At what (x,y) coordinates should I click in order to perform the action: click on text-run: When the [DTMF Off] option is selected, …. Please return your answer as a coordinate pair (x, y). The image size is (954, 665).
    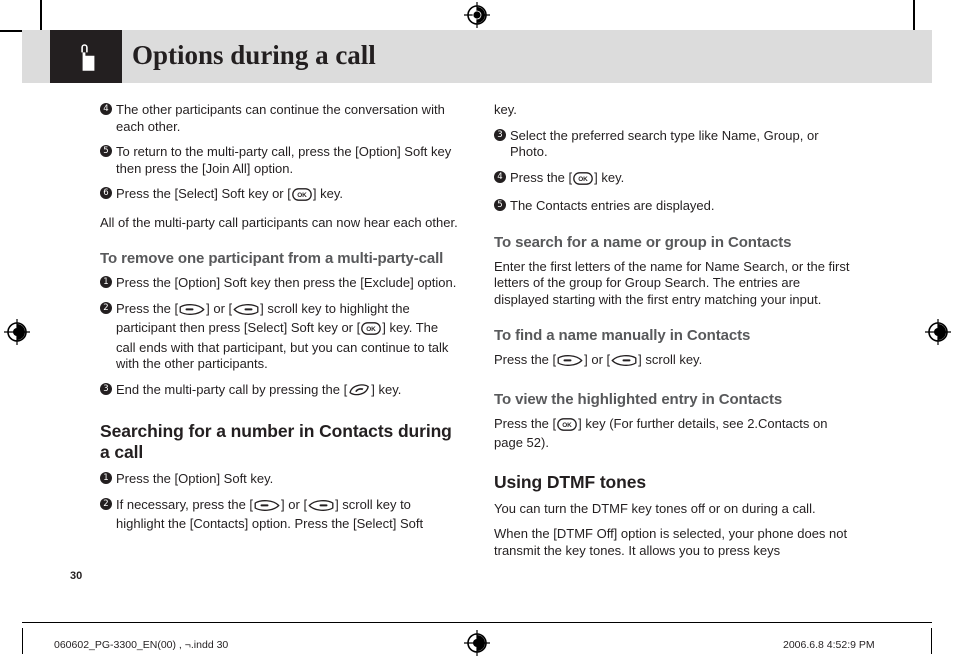
    Looking at the image, I should click on (671, 542).